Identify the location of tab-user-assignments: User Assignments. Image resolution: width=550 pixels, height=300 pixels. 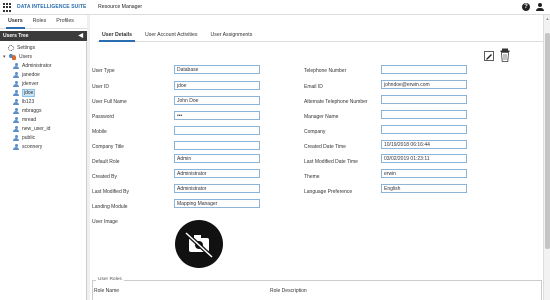
(231, 35).